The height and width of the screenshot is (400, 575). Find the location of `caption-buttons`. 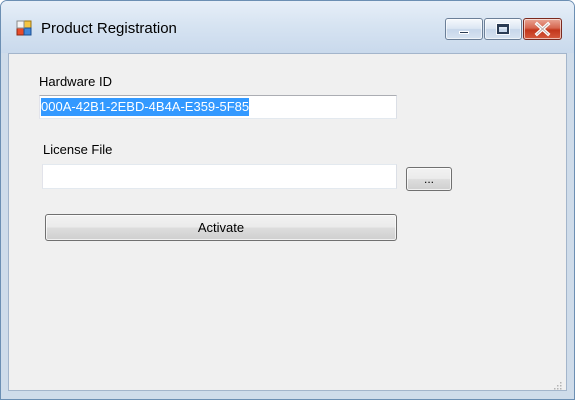

caption-buttons is located at coordinates (503, 29).